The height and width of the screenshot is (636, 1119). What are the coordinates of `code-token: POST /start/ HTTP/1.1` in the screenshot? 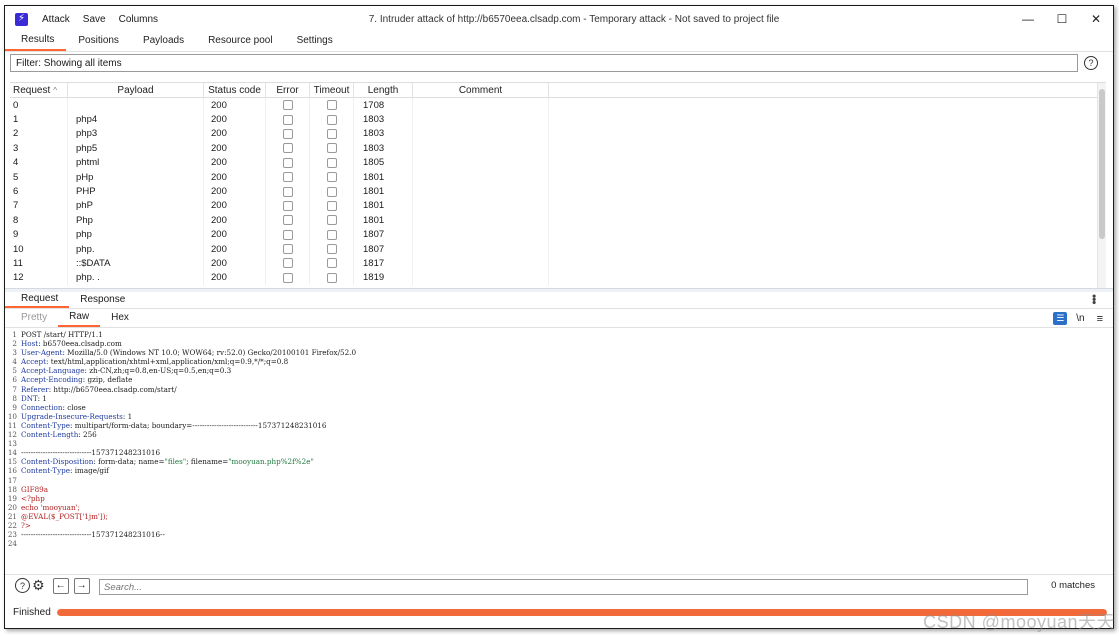 It's located at (62, 334).